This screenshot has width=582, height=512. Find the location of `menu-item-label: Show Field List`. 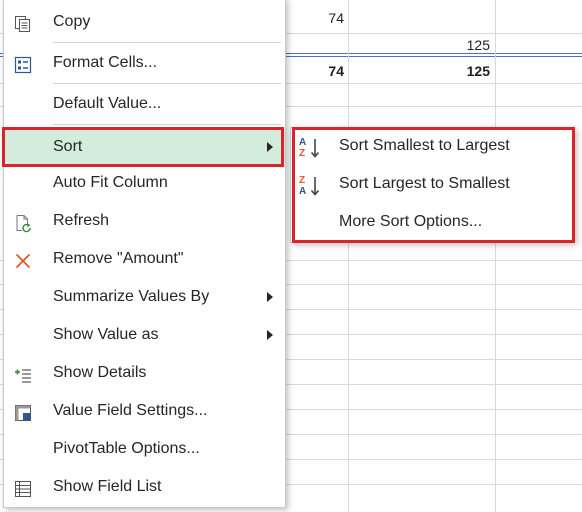

menu-item-label: Show Field List is located at coordinates (107, 486).